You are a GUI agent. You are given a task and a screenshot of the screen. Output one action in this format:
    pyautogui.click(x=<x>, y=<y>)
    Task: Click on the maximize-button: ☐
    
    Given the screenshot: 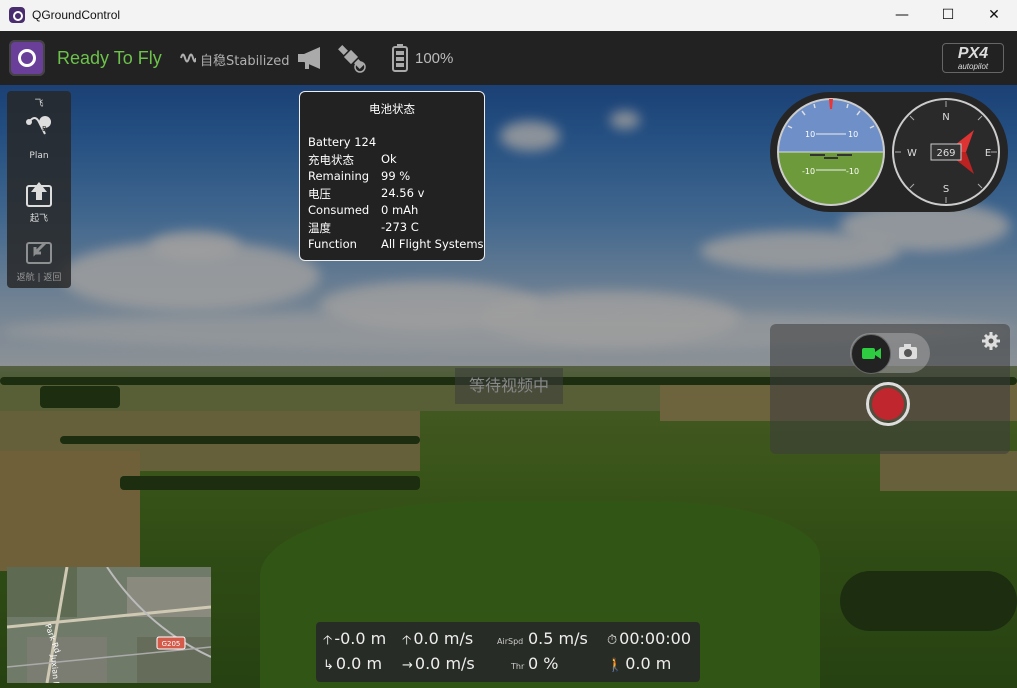 What is the action you would take?
    pyautogui.click(x=948, y=15)
    